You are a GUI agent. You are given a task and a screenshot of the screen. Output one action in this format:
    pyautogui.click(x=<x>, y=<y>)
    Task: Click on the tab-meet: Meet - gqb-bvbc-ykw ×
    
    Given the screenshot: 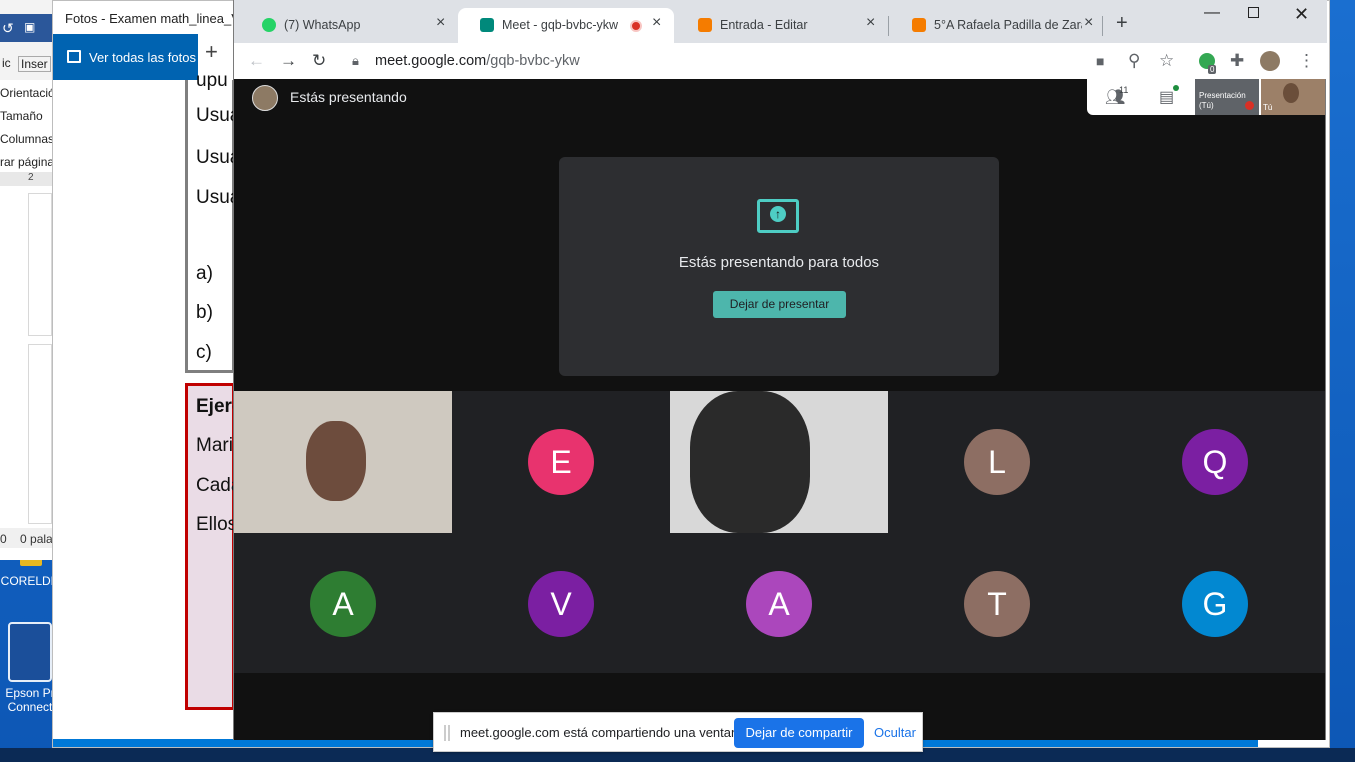 What is the action you would take?
    pyautogui.click(x=566, y=25)
    